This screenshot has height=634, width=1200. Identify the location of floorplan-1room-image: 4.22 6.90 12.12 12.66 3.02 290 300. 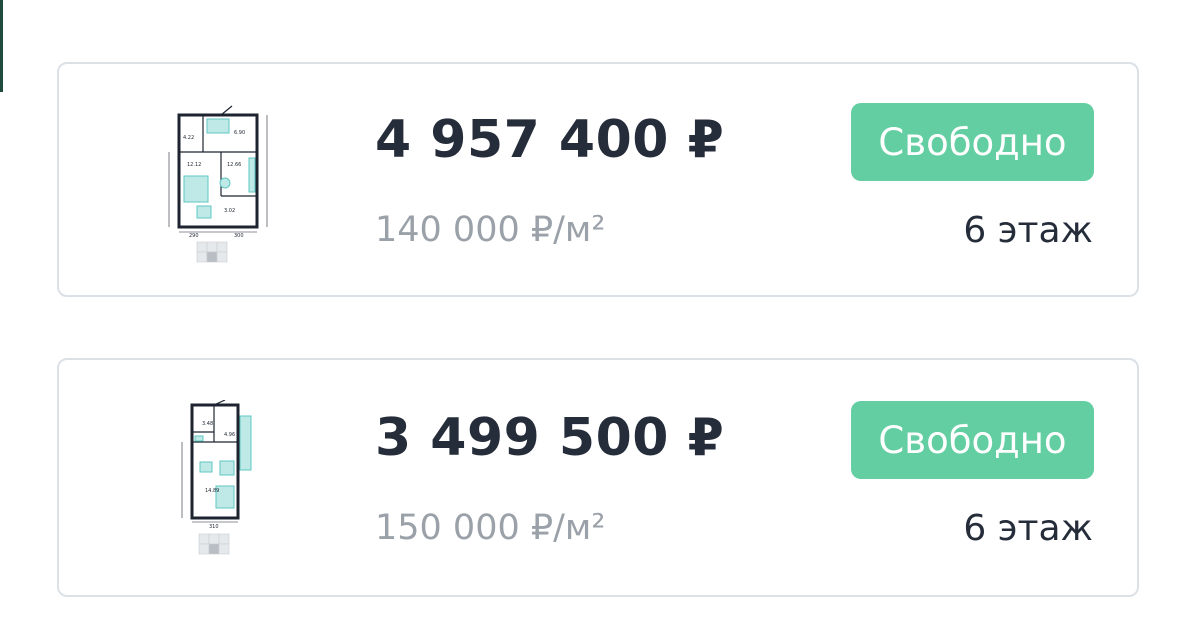
(218, 184).